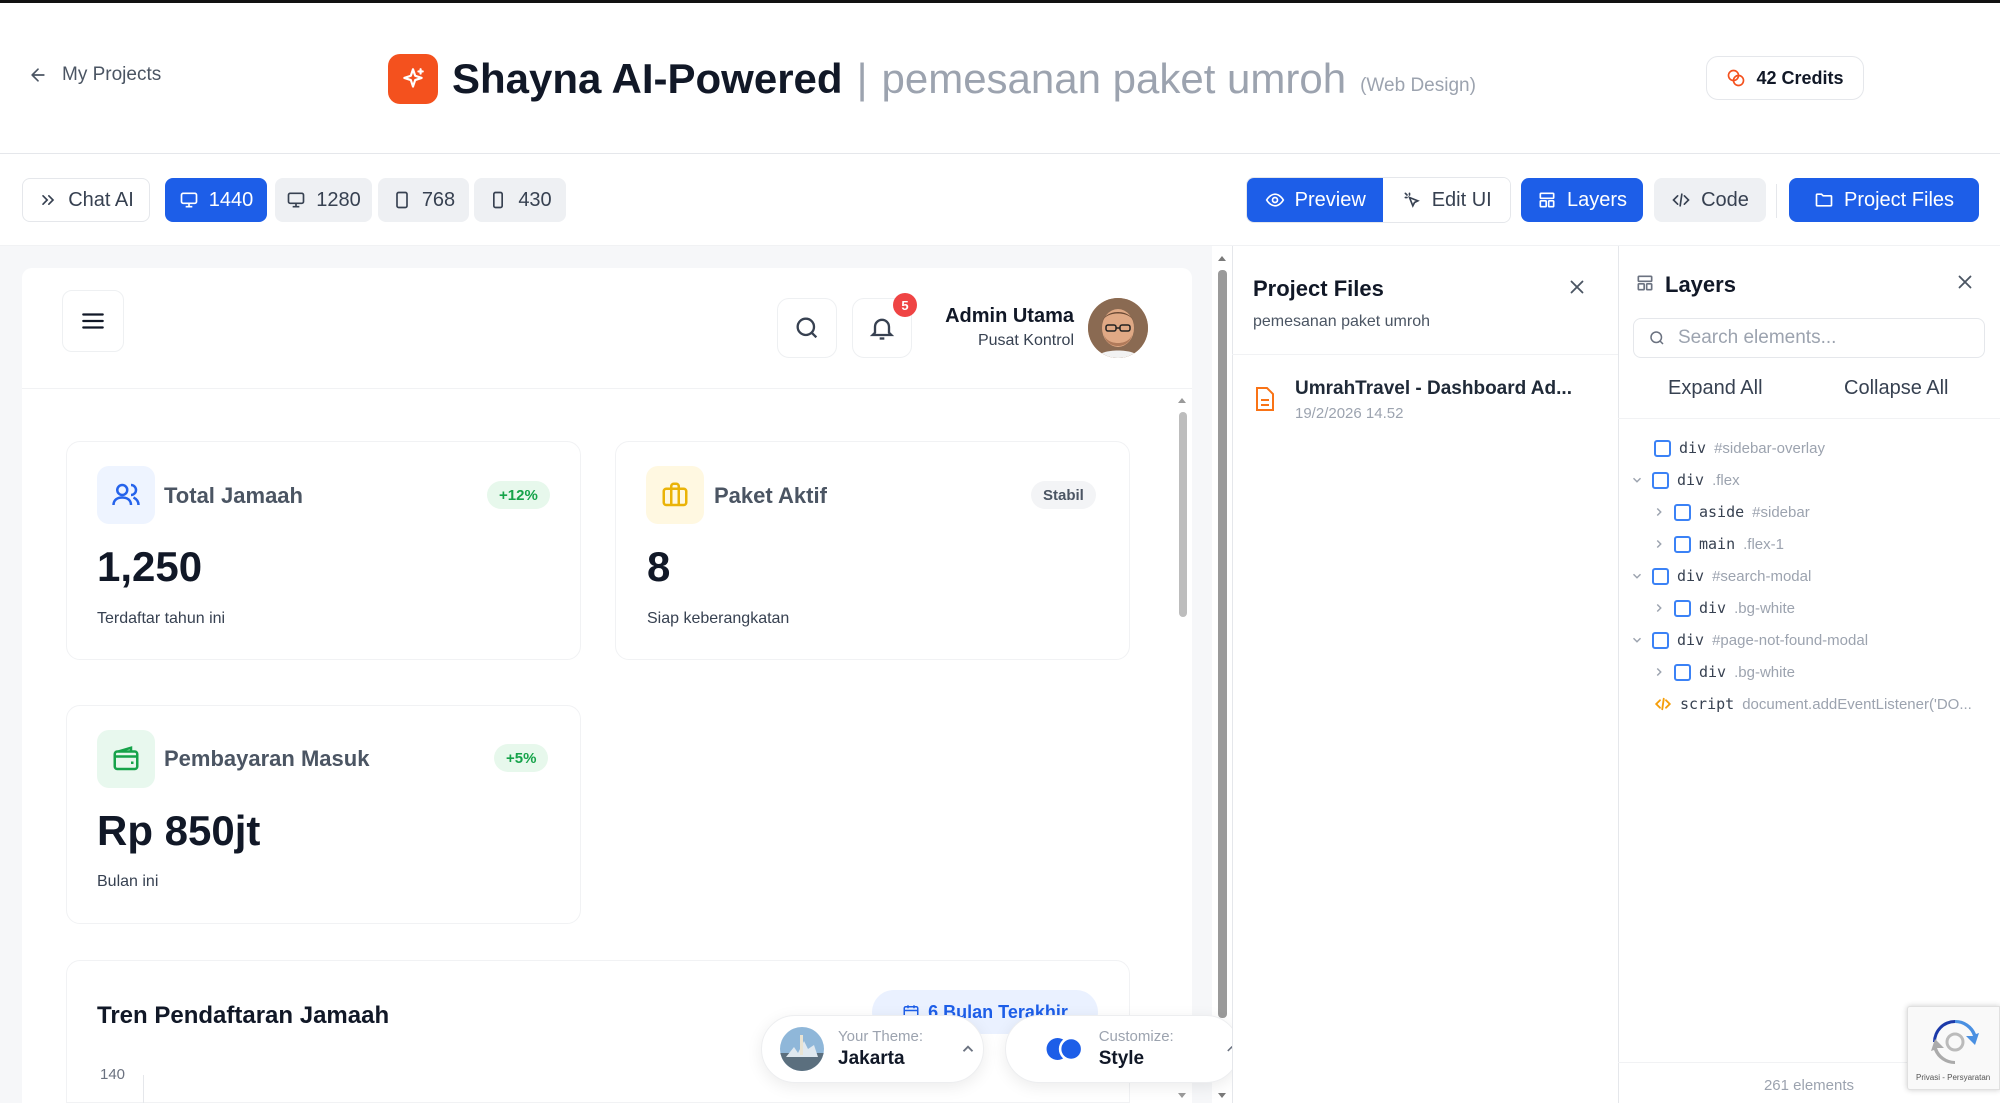 This screenshot has width=2000, height=1103. I want to click on eye-icon, so click(1274, 200).